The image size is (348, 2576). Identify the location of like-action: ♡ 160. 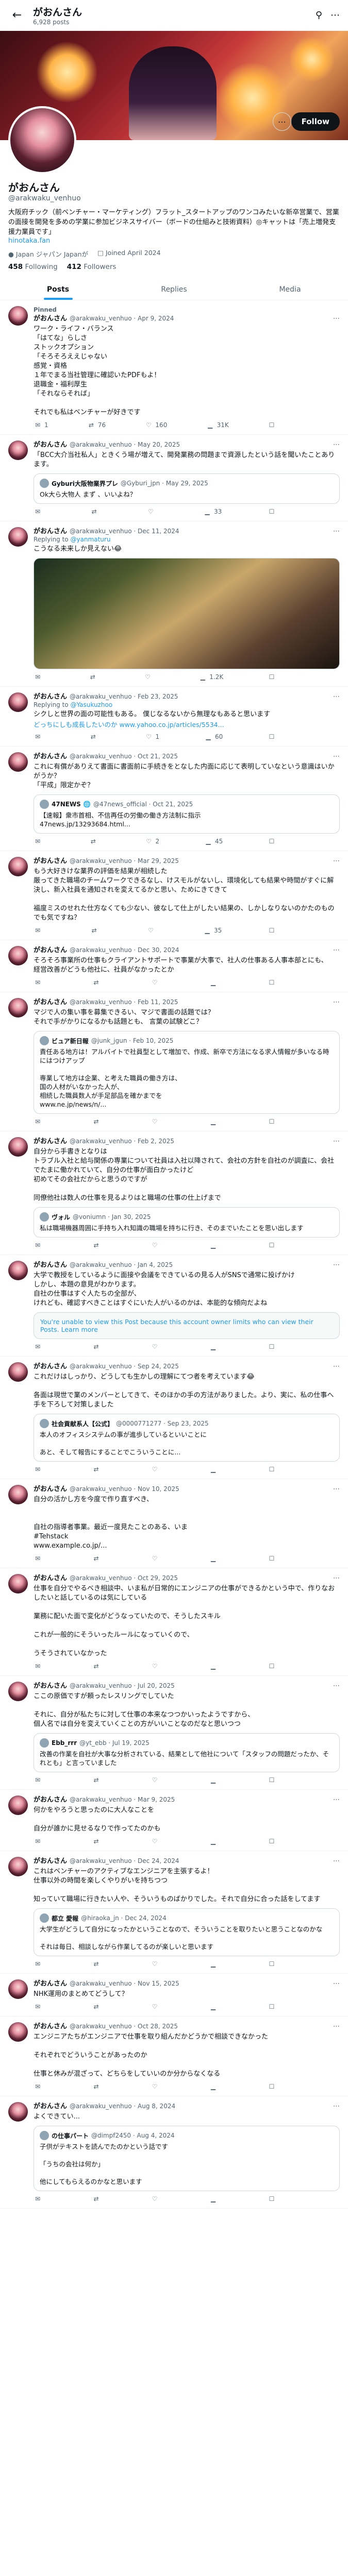
(155, 425).